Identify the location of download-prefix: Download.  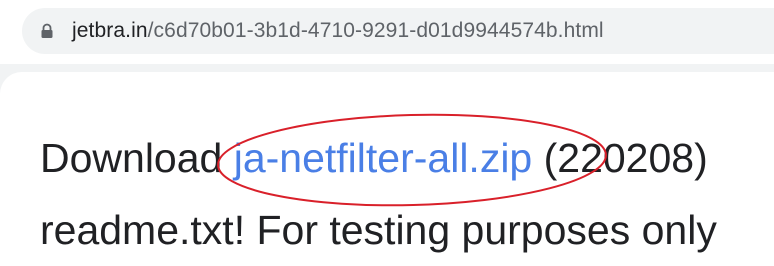
(137, 158).